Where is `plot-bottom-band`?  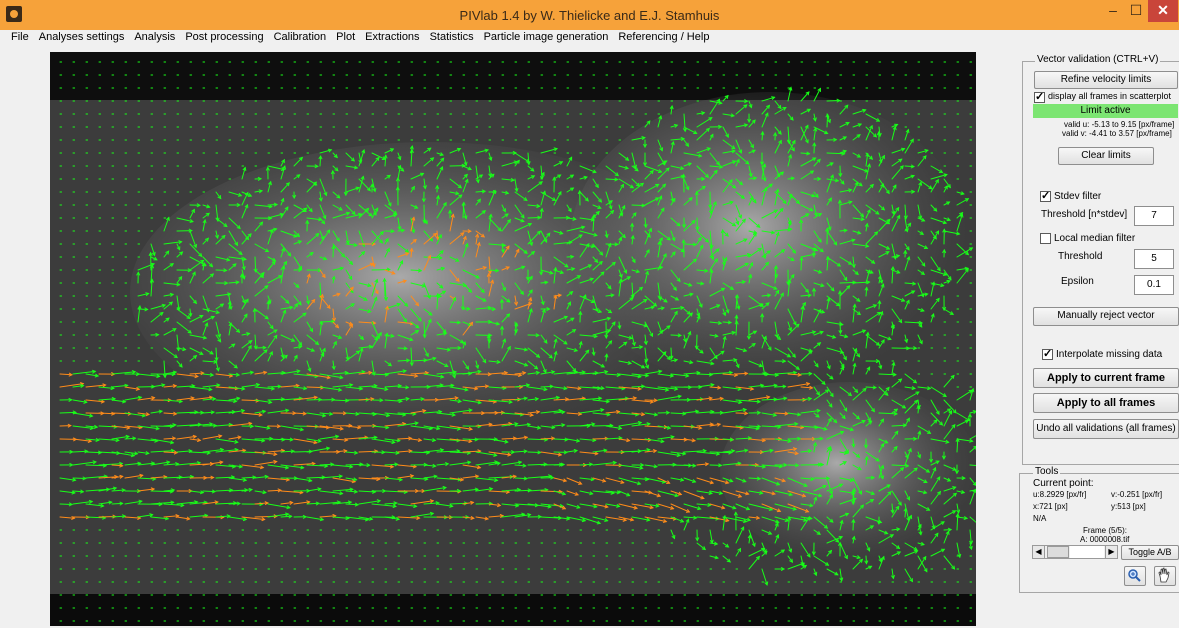
plot-bottom-band is located at coordinates (513, 610).